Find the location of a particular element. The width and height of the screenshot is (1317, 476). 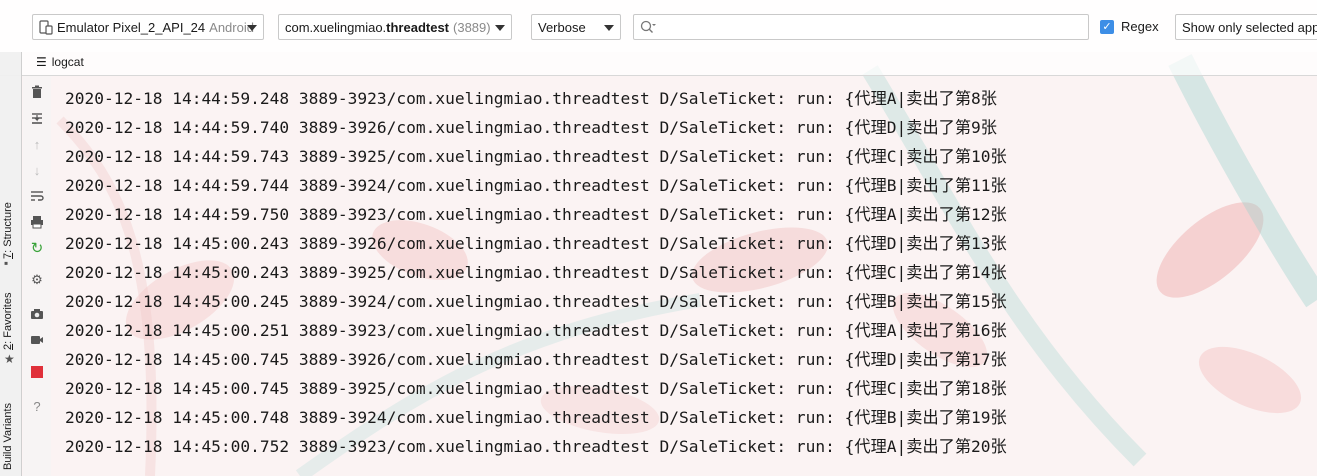

trash-icon is located at coordinates (37, 92).